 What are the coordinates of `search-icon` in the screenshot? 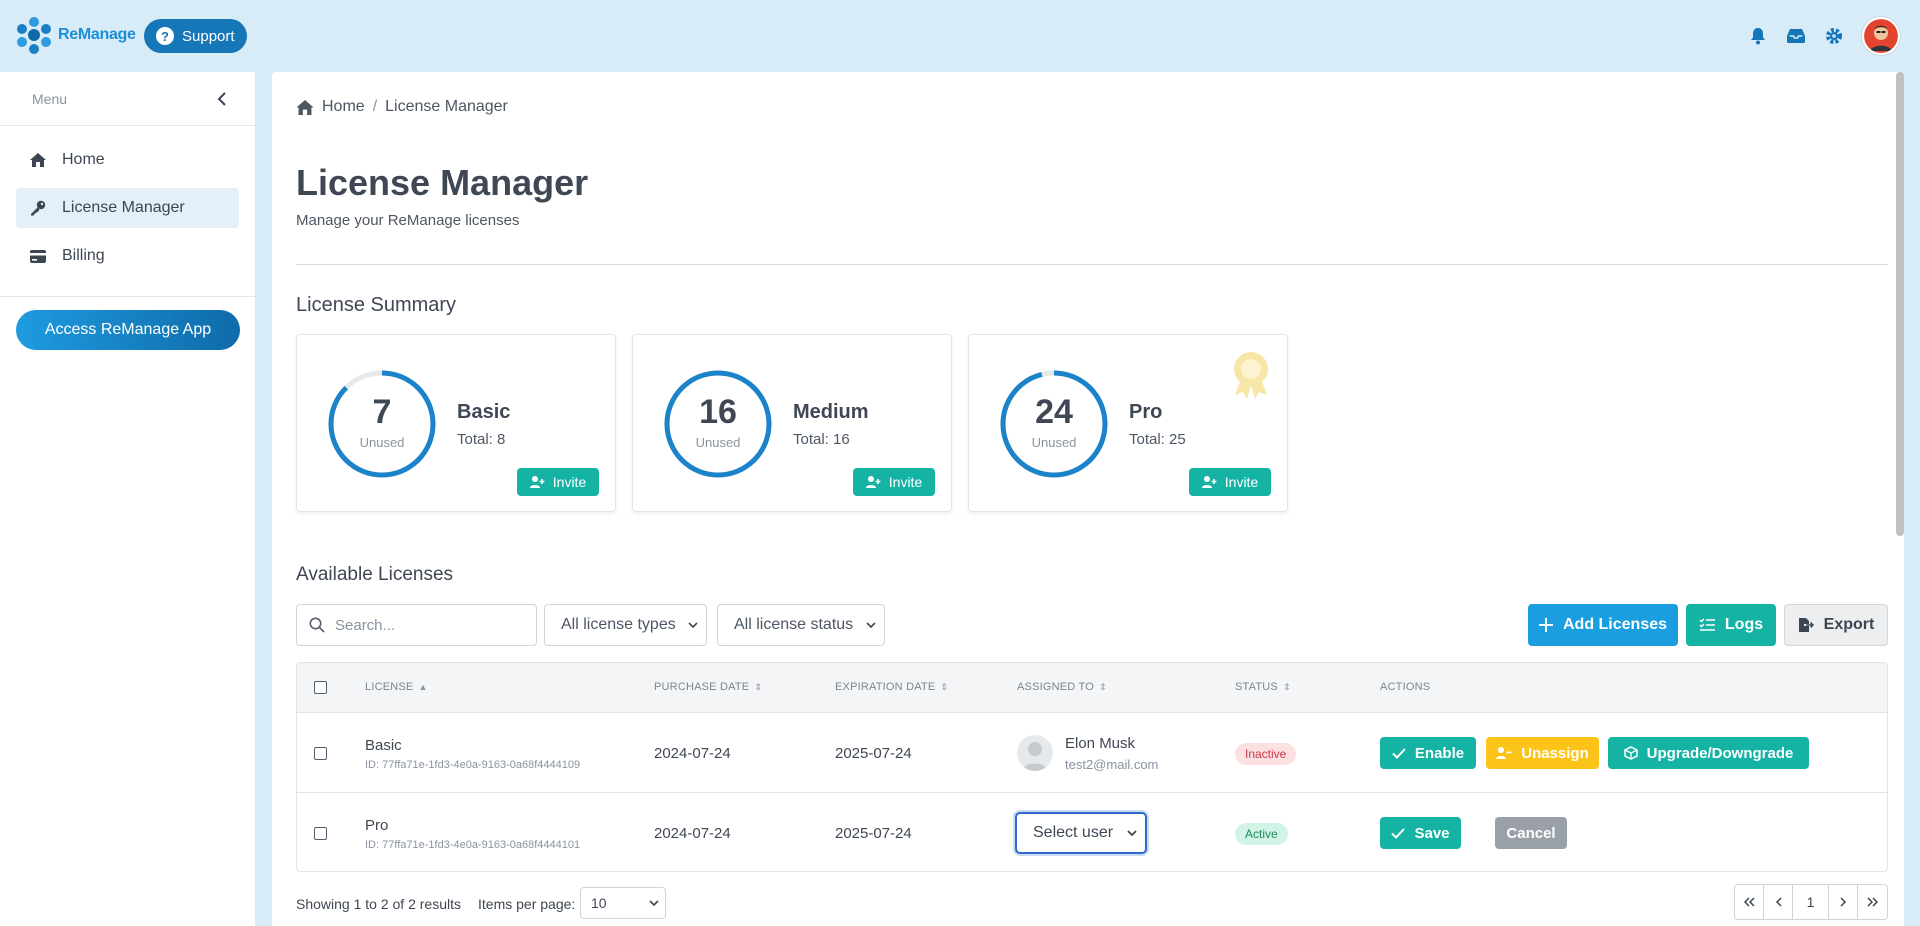 It's located at (317, 625).